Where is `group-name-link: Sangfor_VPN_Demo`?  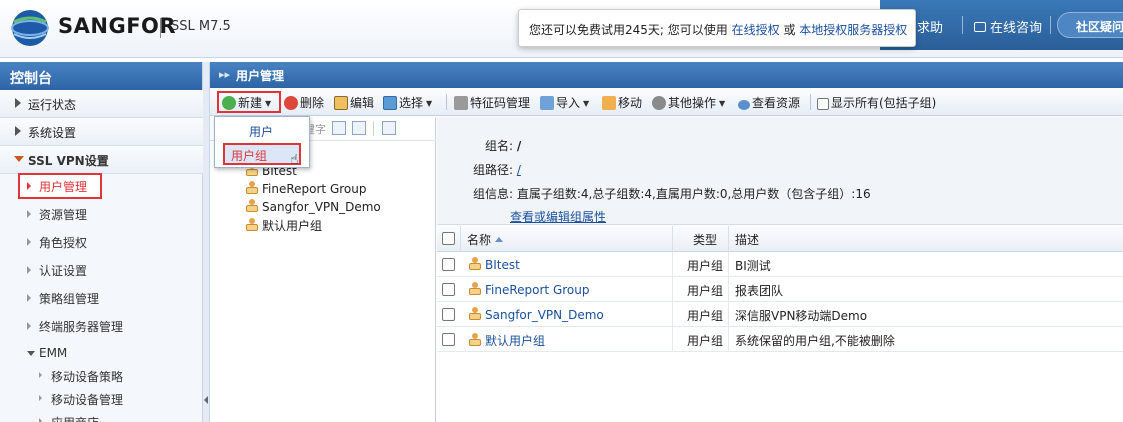 group-name-link: Sangfor_VPN_Demo is located at coordinates (544, 315).